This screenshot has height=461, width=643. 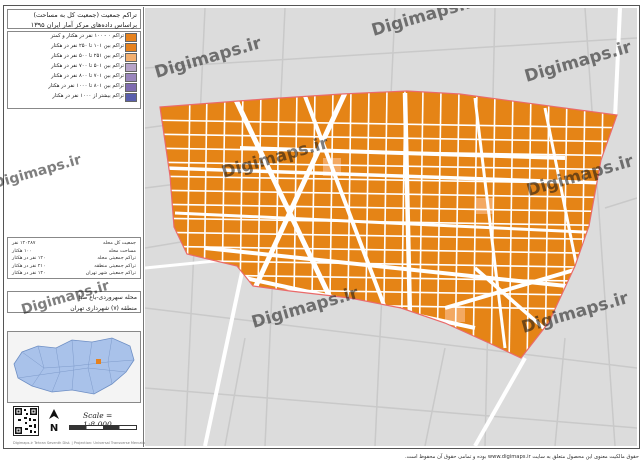 I want to click on stats-label: تراکم جمعیتی شهر تهران, so click(x=110, y=273).